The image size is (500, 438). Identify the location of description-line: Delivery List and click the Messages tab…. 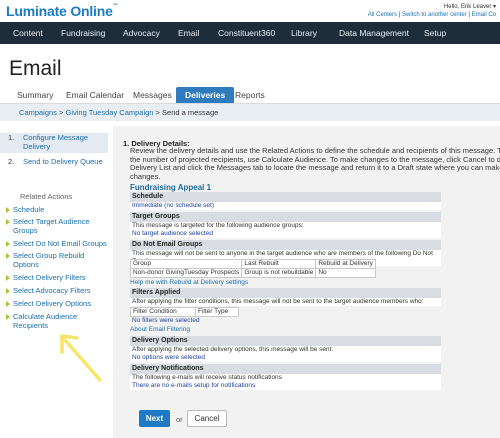
(315, 167).